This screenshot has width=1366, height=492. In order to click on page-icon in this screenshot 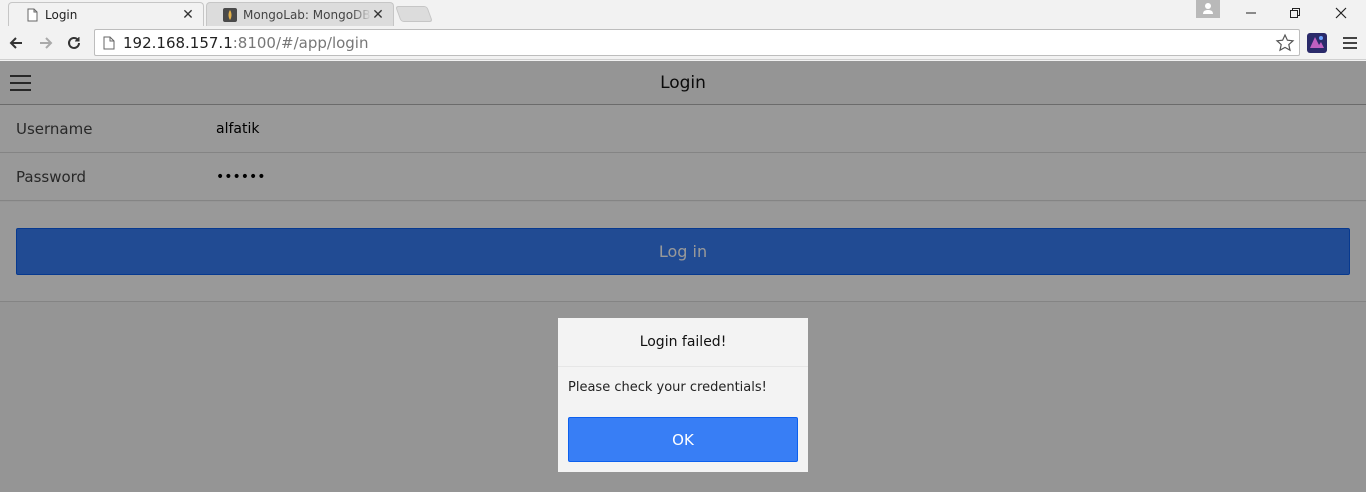, I will do `click(32, 14)`.